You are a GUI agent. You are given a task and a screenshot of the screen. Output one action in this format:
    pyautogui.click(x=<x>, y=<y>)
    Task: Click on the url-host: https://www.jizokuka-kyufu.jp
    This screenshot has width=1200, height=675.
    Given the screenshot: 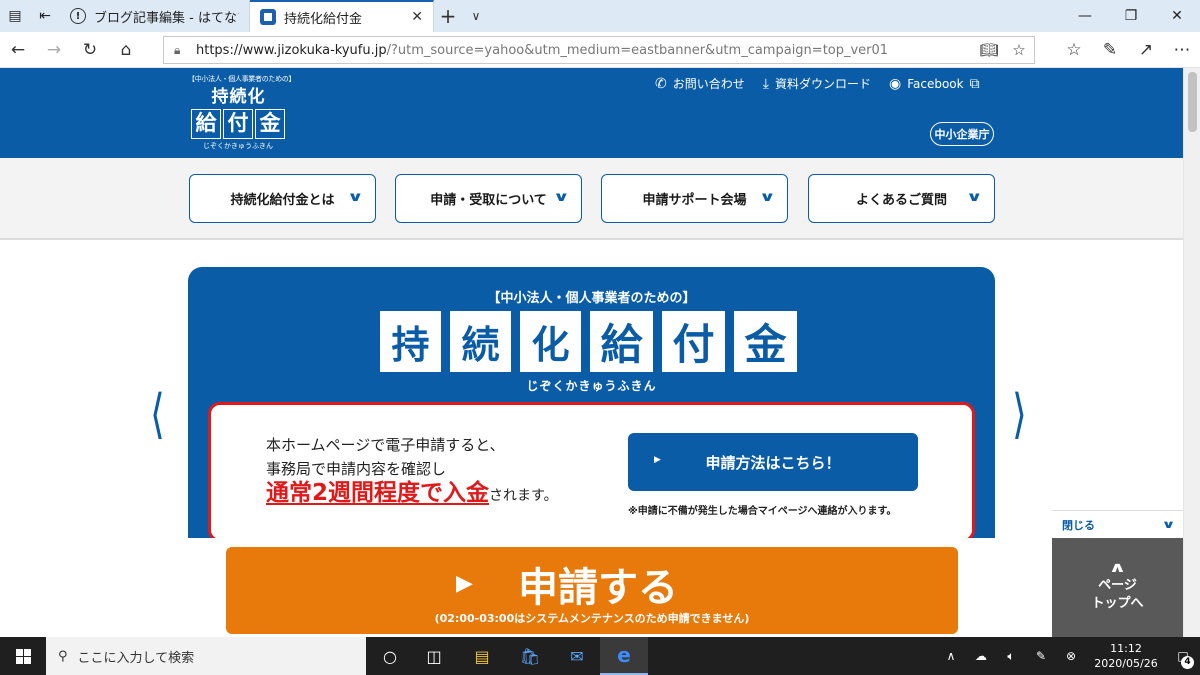 What is the action you would take?
    pyautogui.click(x=291, y=50)
    